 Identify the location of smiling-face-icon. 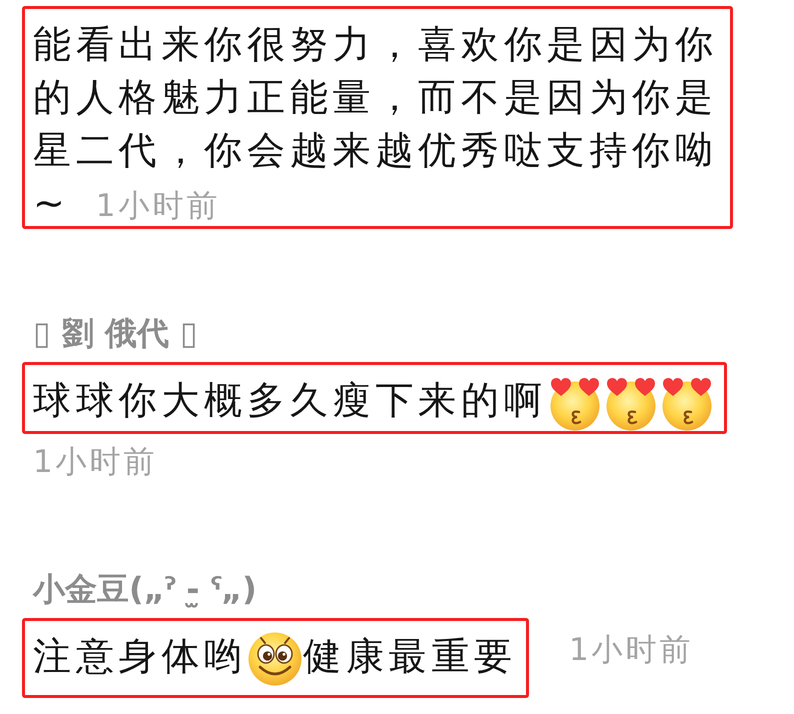
(275, 658).